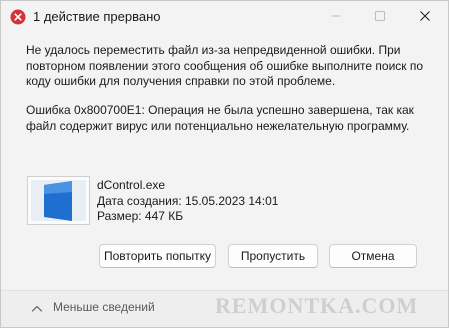 The image size is (449, 328). What do you see at coordinates (97, 16) in the screenshot?
I see `window-title: 1 действие прервано` at bounding box center [97, 16].